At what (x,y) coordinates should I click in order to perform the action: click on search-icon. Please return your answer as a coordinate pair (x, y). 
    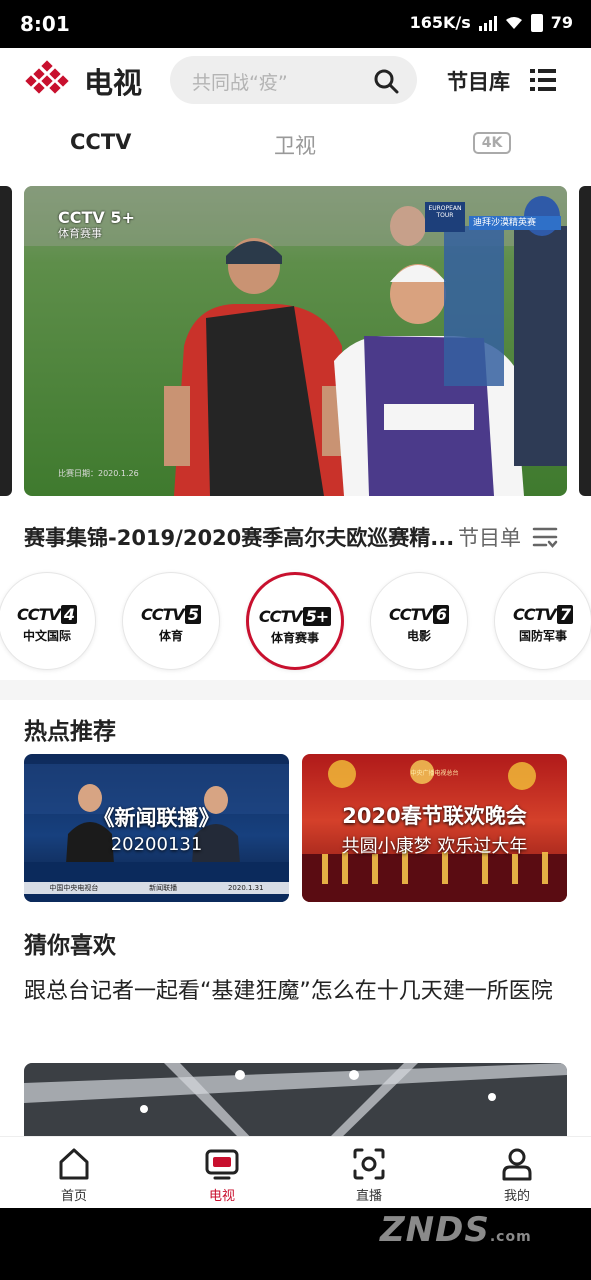
    Looking at the image, I should click on (386, 81).